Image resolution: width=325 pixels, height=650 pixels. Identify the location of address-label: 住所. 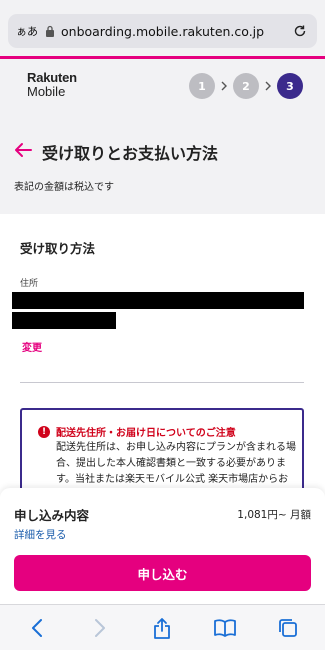
(29, 284).